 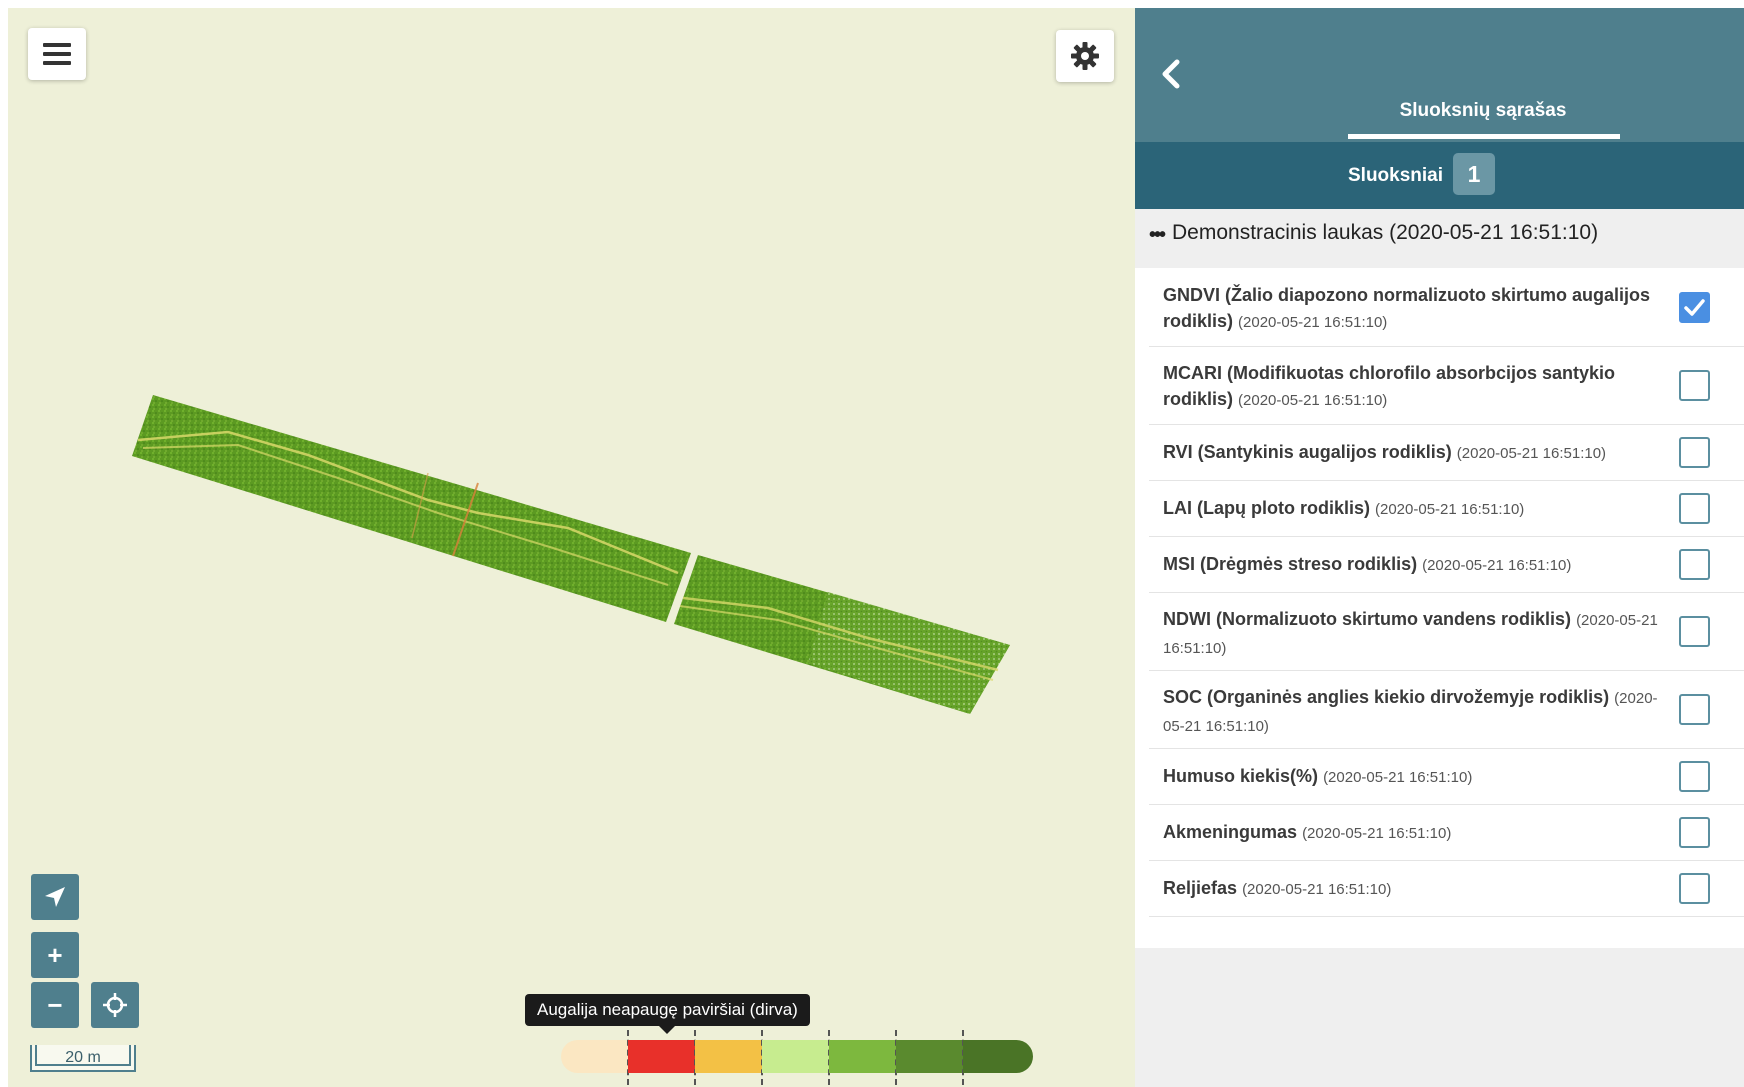 What do you see at coordinates (1266, 508) in the screenshot?
I see `layer-name: LAI (Lapų ploto rodiklis)` at bounding box center [1266, 508].